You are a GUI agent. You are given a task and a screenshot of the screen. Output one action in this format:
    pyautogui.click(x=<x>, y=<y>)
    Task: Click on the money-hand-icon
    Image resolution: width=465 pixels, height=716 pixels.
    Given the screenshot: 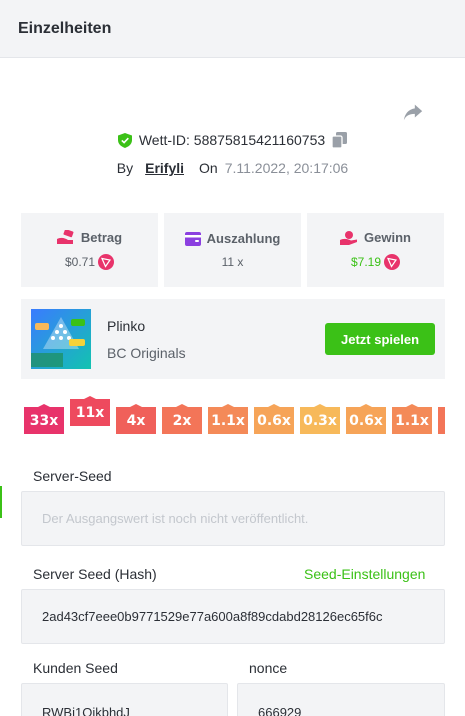 What is the action you would take?
    pyautogui.click(x=65, y=237)
    